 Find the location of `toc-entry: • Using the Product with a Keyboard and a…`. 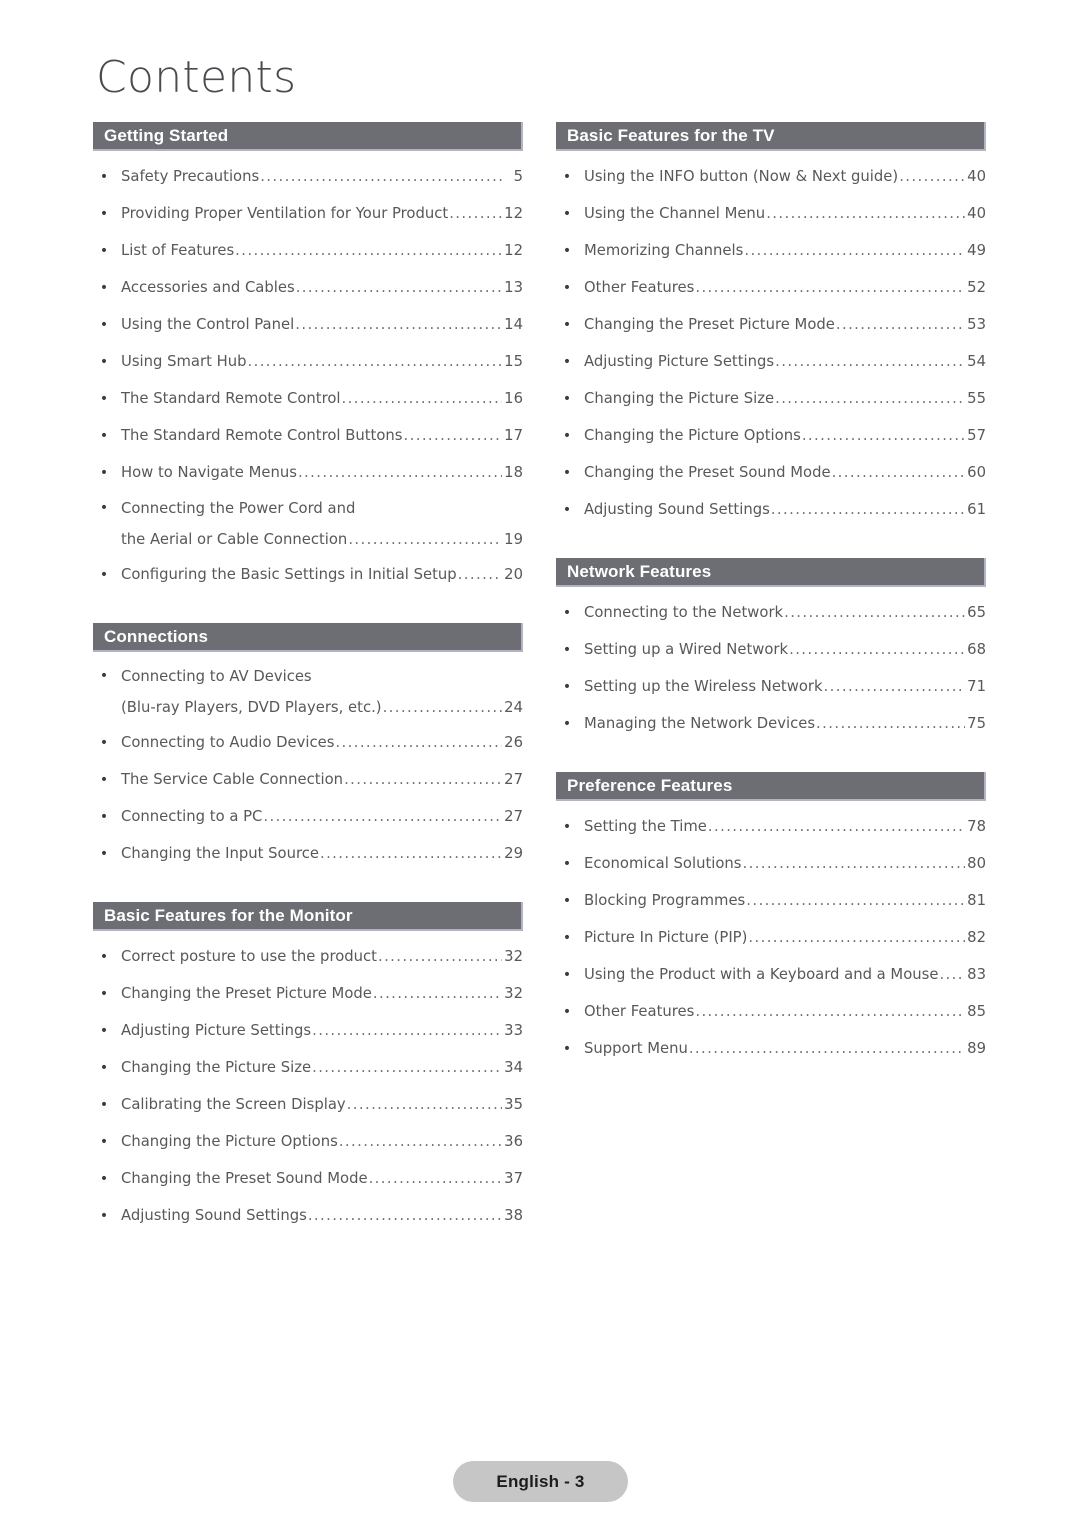

toc-entry: • Using the Product with a Keyboard and a… is located at coordinates (771, 975).